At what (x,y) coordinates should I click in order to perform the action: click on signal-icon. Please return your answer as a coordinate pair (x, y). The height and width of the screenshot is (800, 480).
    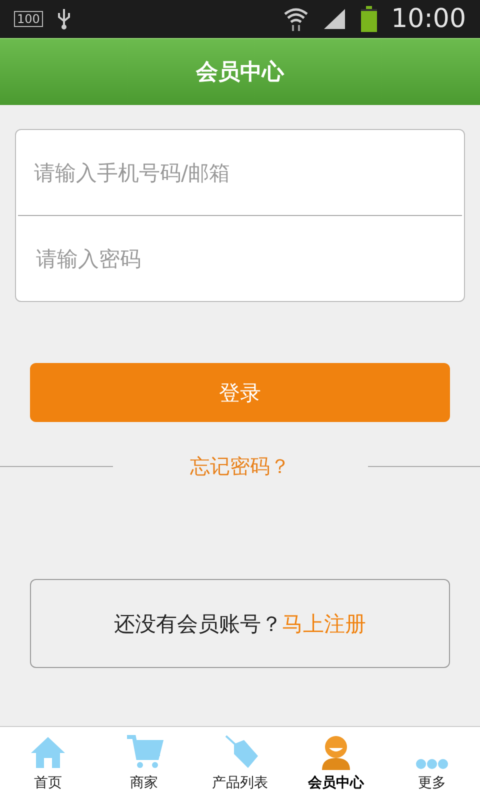
    Looking at the image, I should click on (335, 19).